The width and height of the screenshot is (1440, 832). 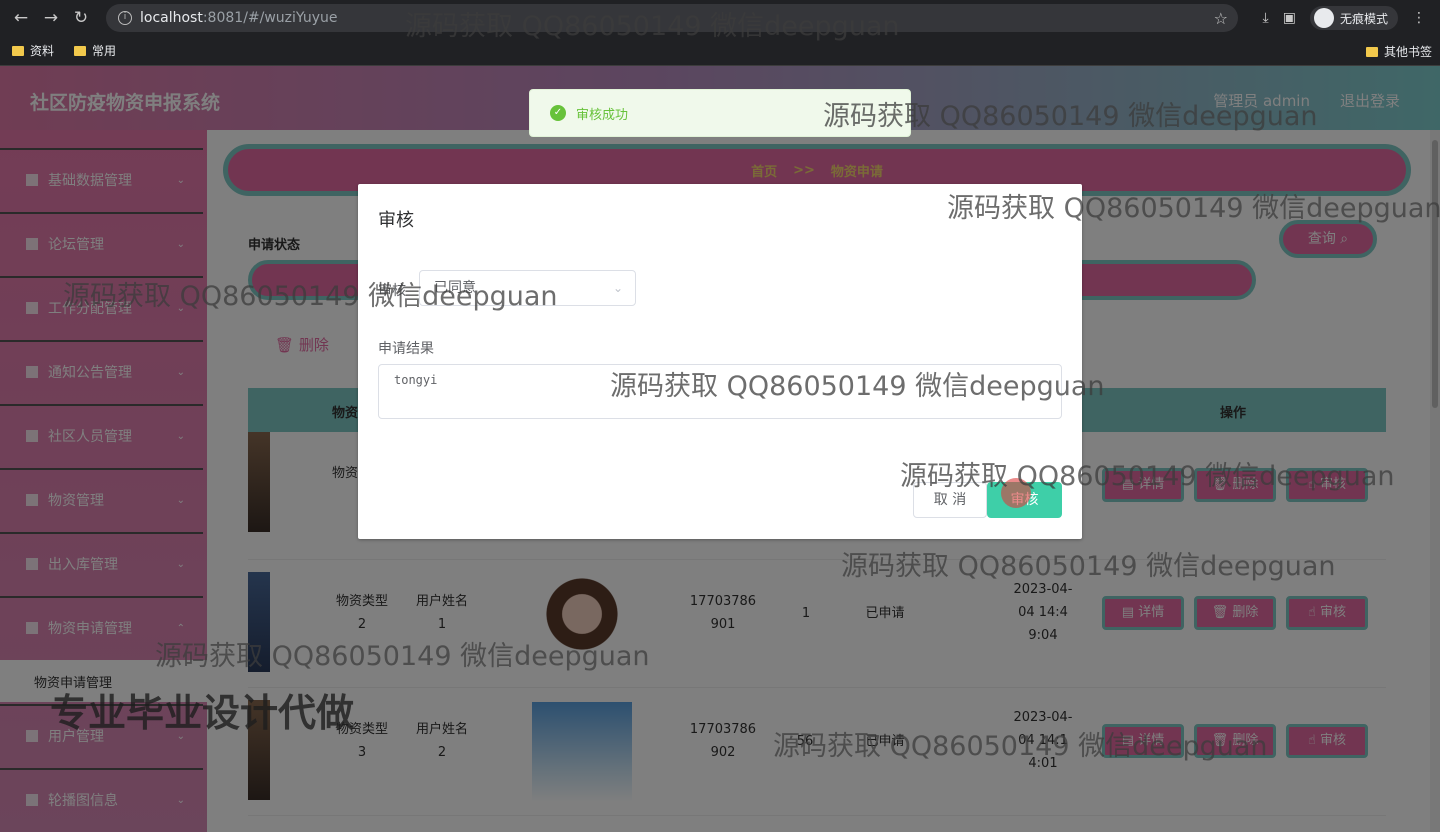 I want to click on success-toast: ✓ 审核成功, so click(x=720, y=113).